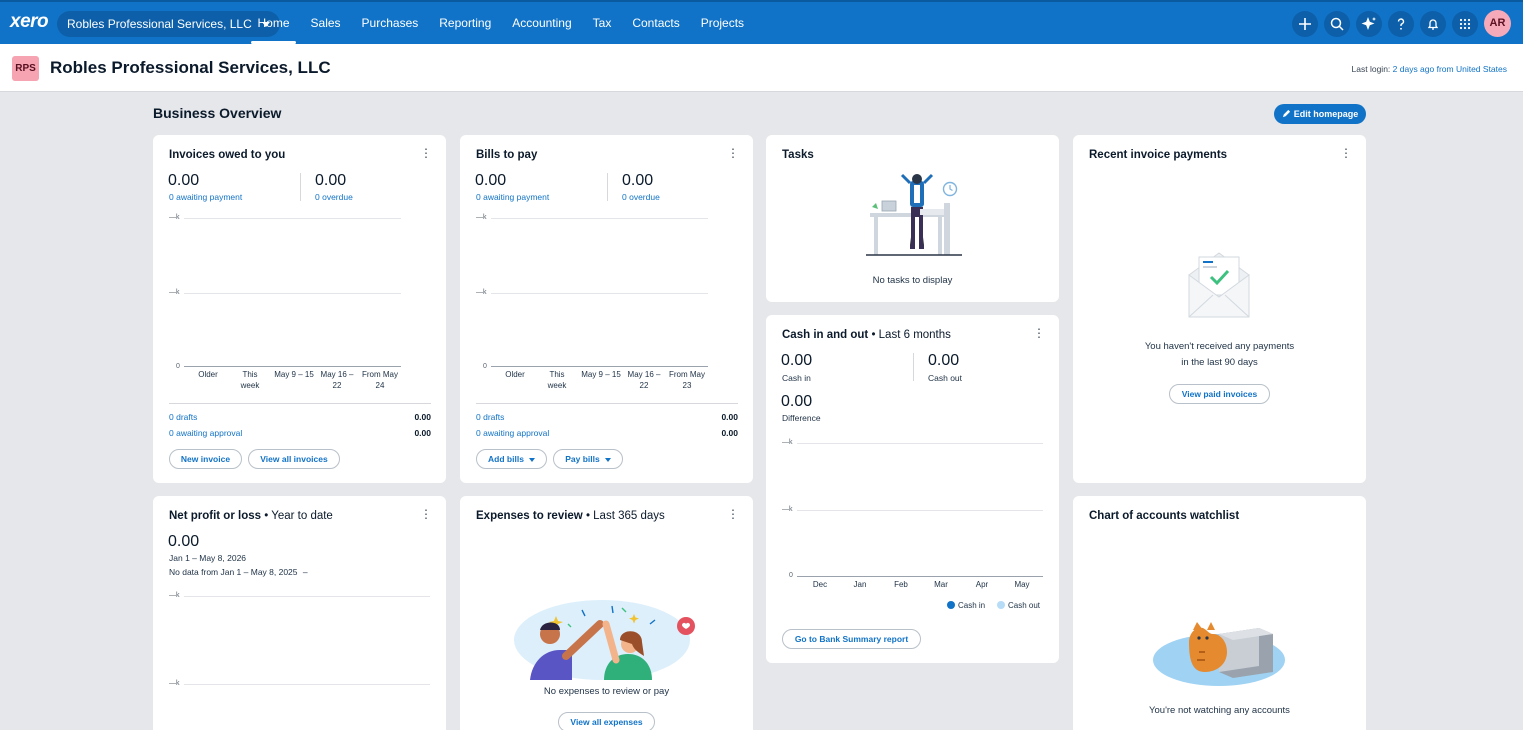  I want to click on pay-bills-button: Pay bills, so click(588, 459).